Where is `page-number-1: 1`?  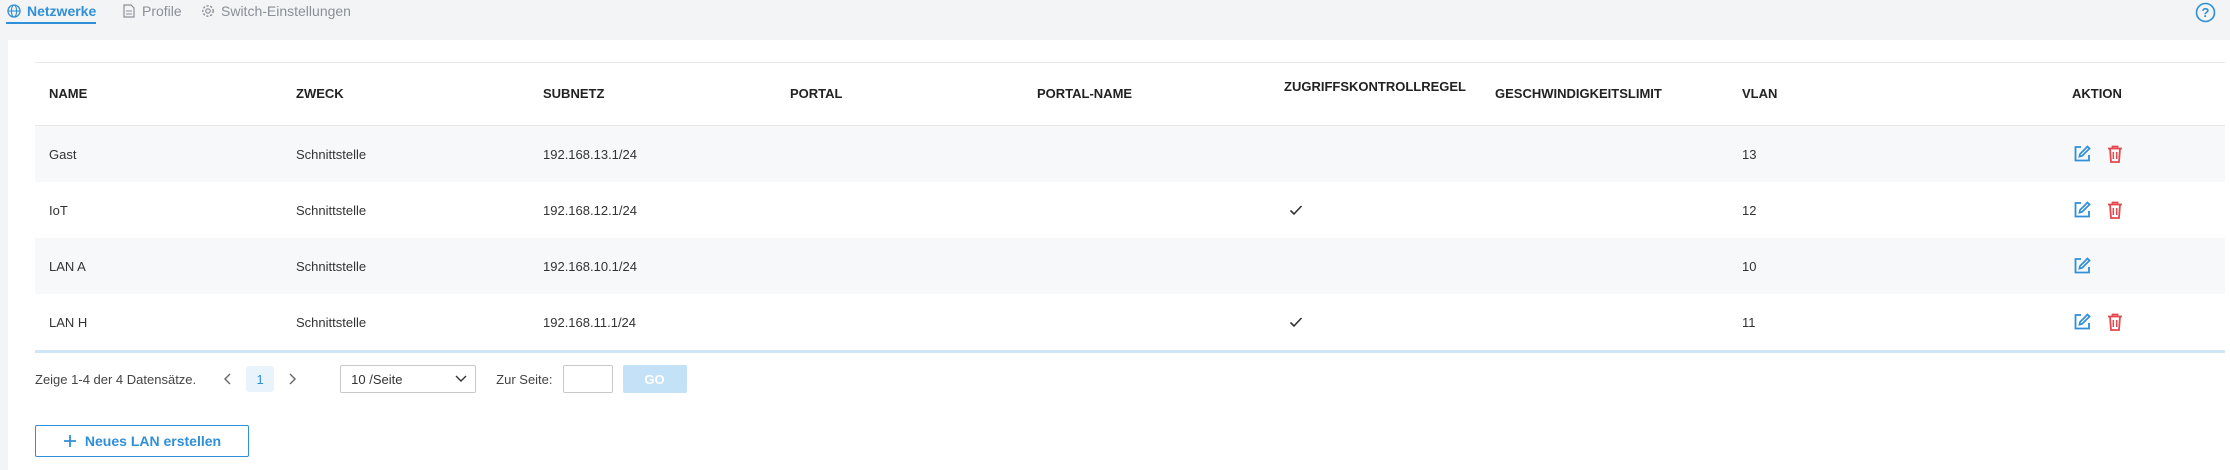
page-number-1: 1 is located at coordinates (260, 379).